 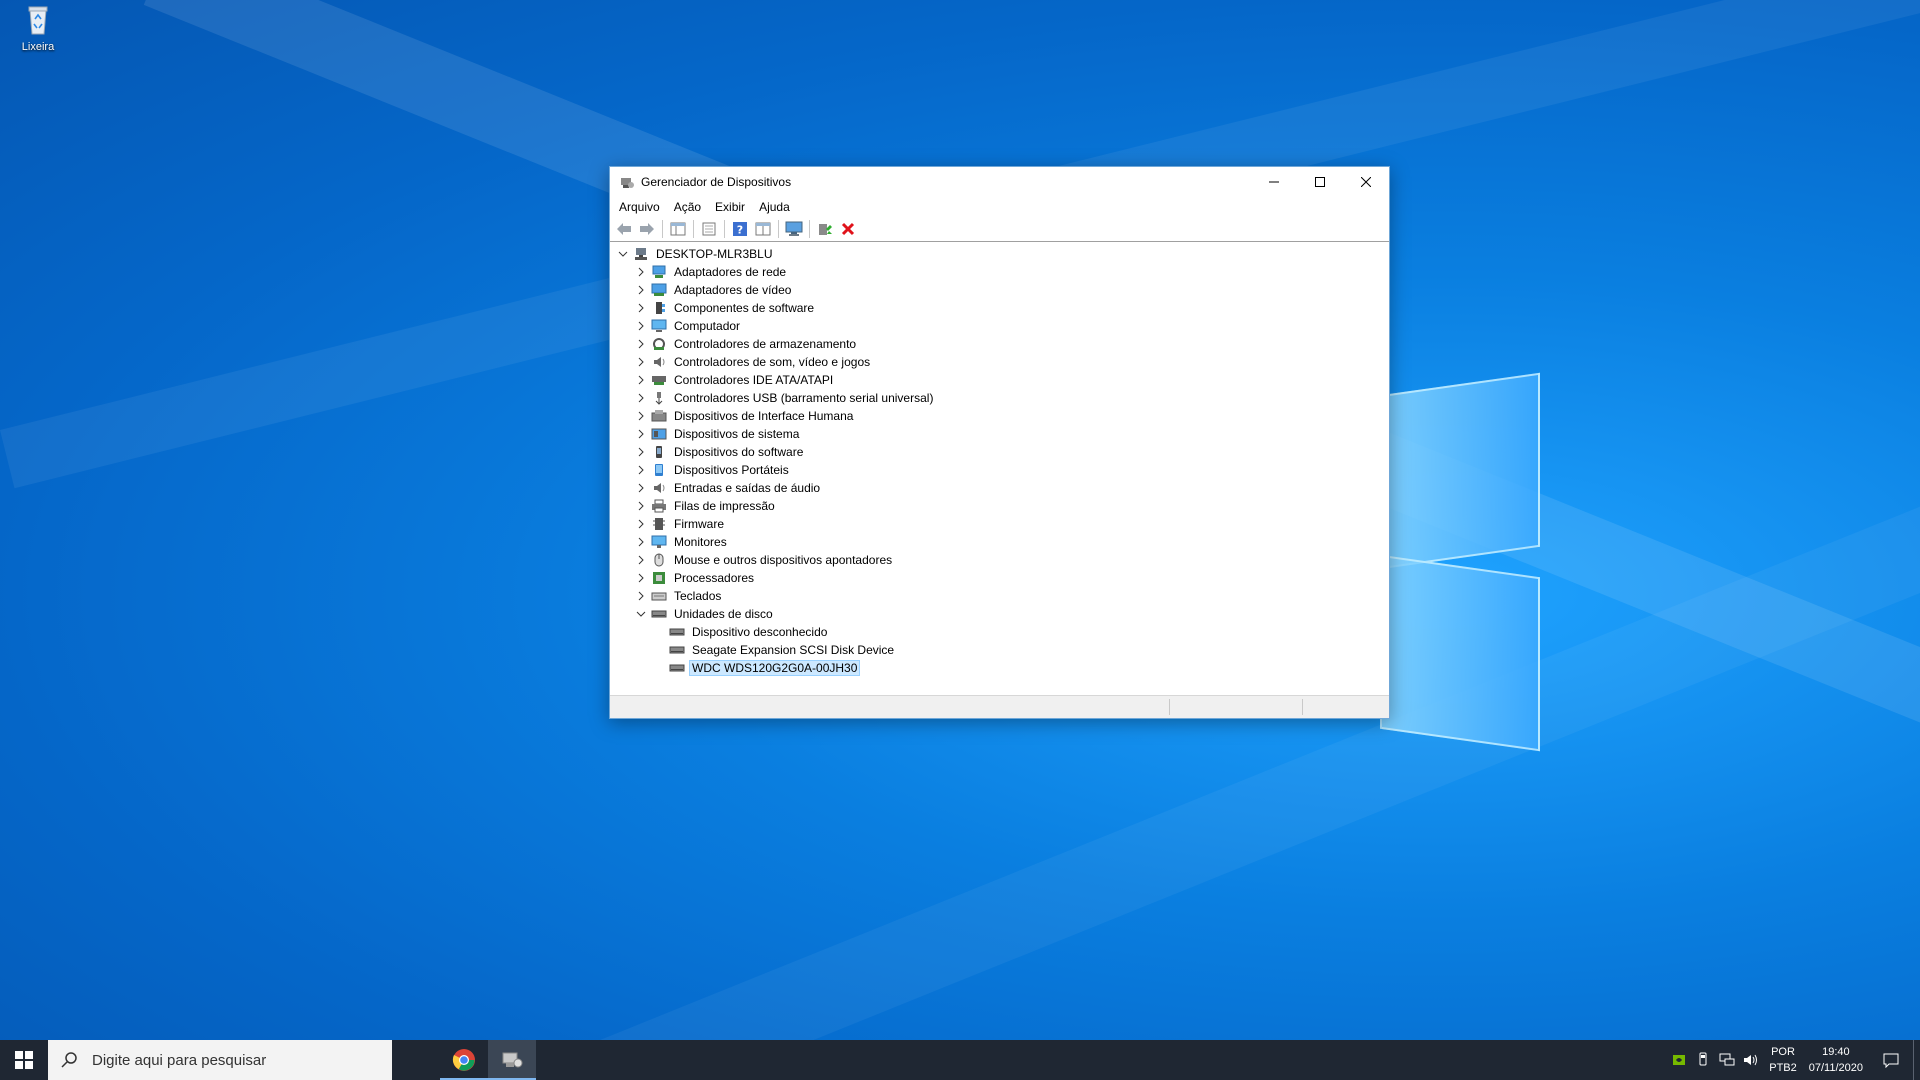 I want to click on start-button, so click(x=24, y=1060).